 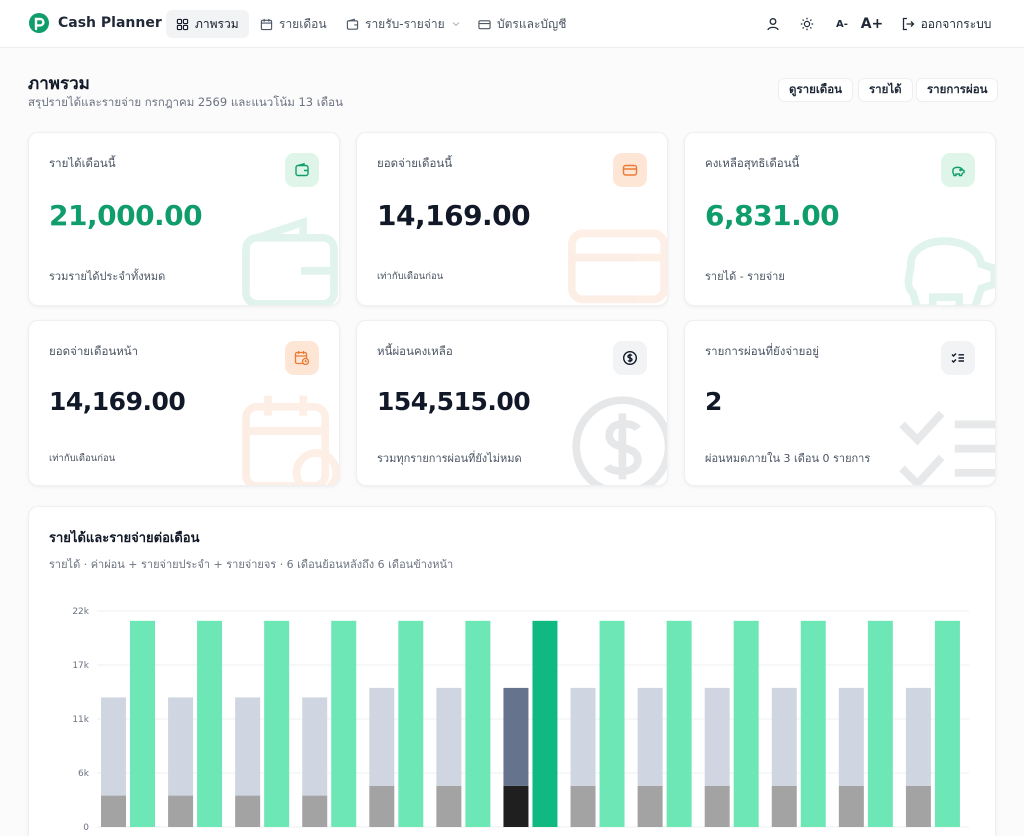 I want to click on nav-item-label: รายรับ-รายจ่าย, so click(x=405, y=23).